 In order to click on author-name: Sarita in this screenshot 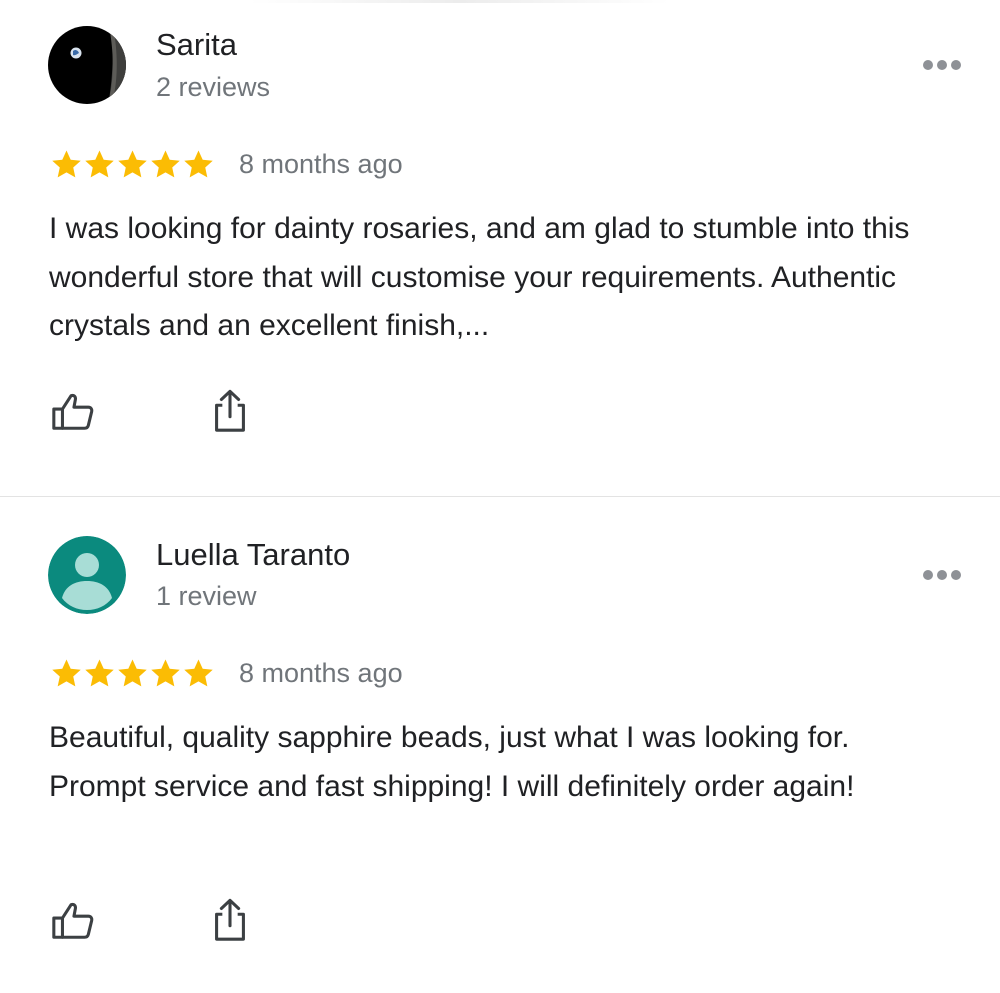, I will do `click(196, 45)`.